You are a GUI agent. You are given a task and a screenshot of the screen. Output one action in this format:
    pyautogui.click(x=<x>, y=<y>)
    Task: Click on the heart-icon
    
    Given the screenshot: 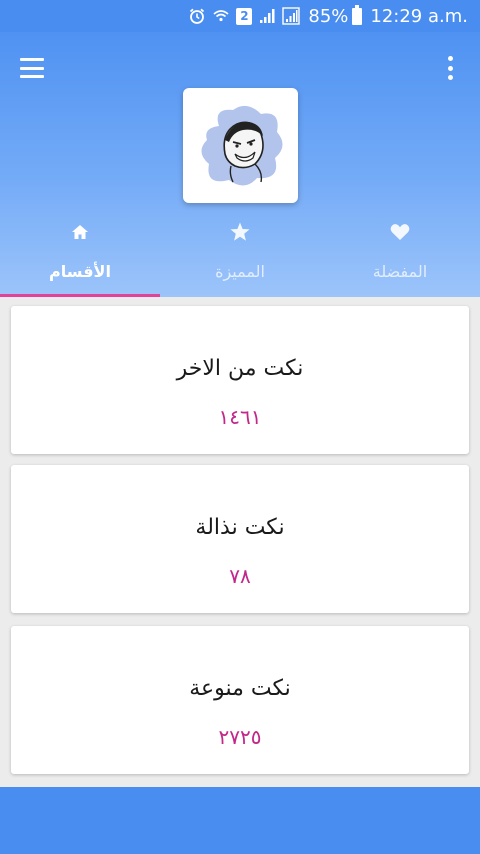 What is the action you would take?
    pyautogui.click(x=400, y=232)
    